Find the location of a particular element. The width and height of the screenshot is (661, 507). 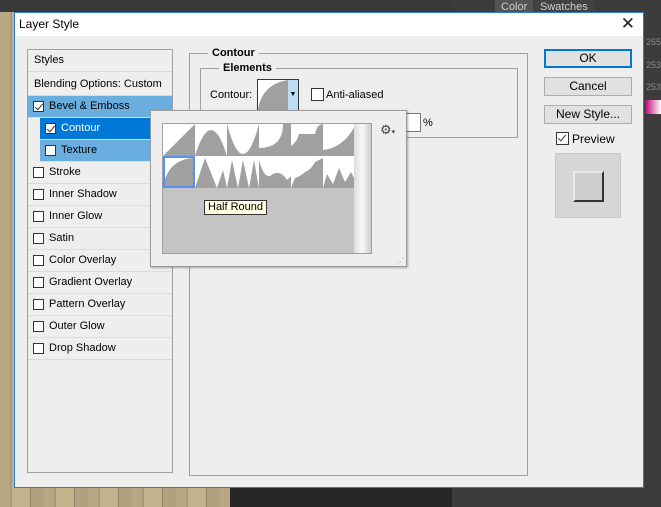

style-item-label: Color Overlay is located at coordinates (83, 260).